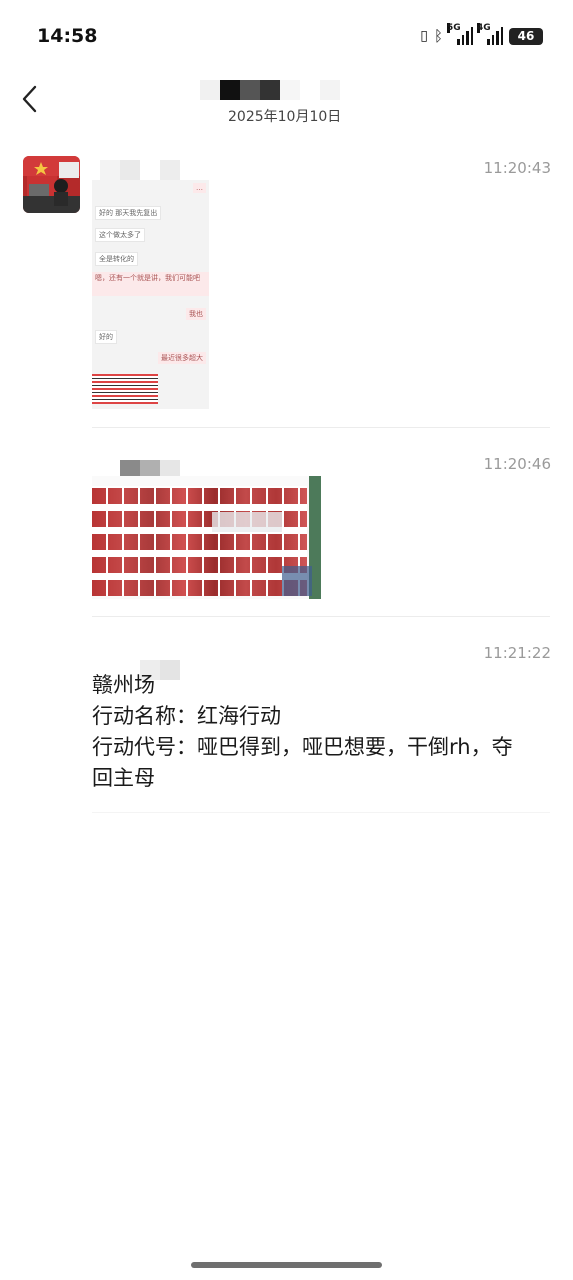  Describe the element at coordinates (517, 464) in the screenshot. I see `message-time: 11:20:46` at that location.